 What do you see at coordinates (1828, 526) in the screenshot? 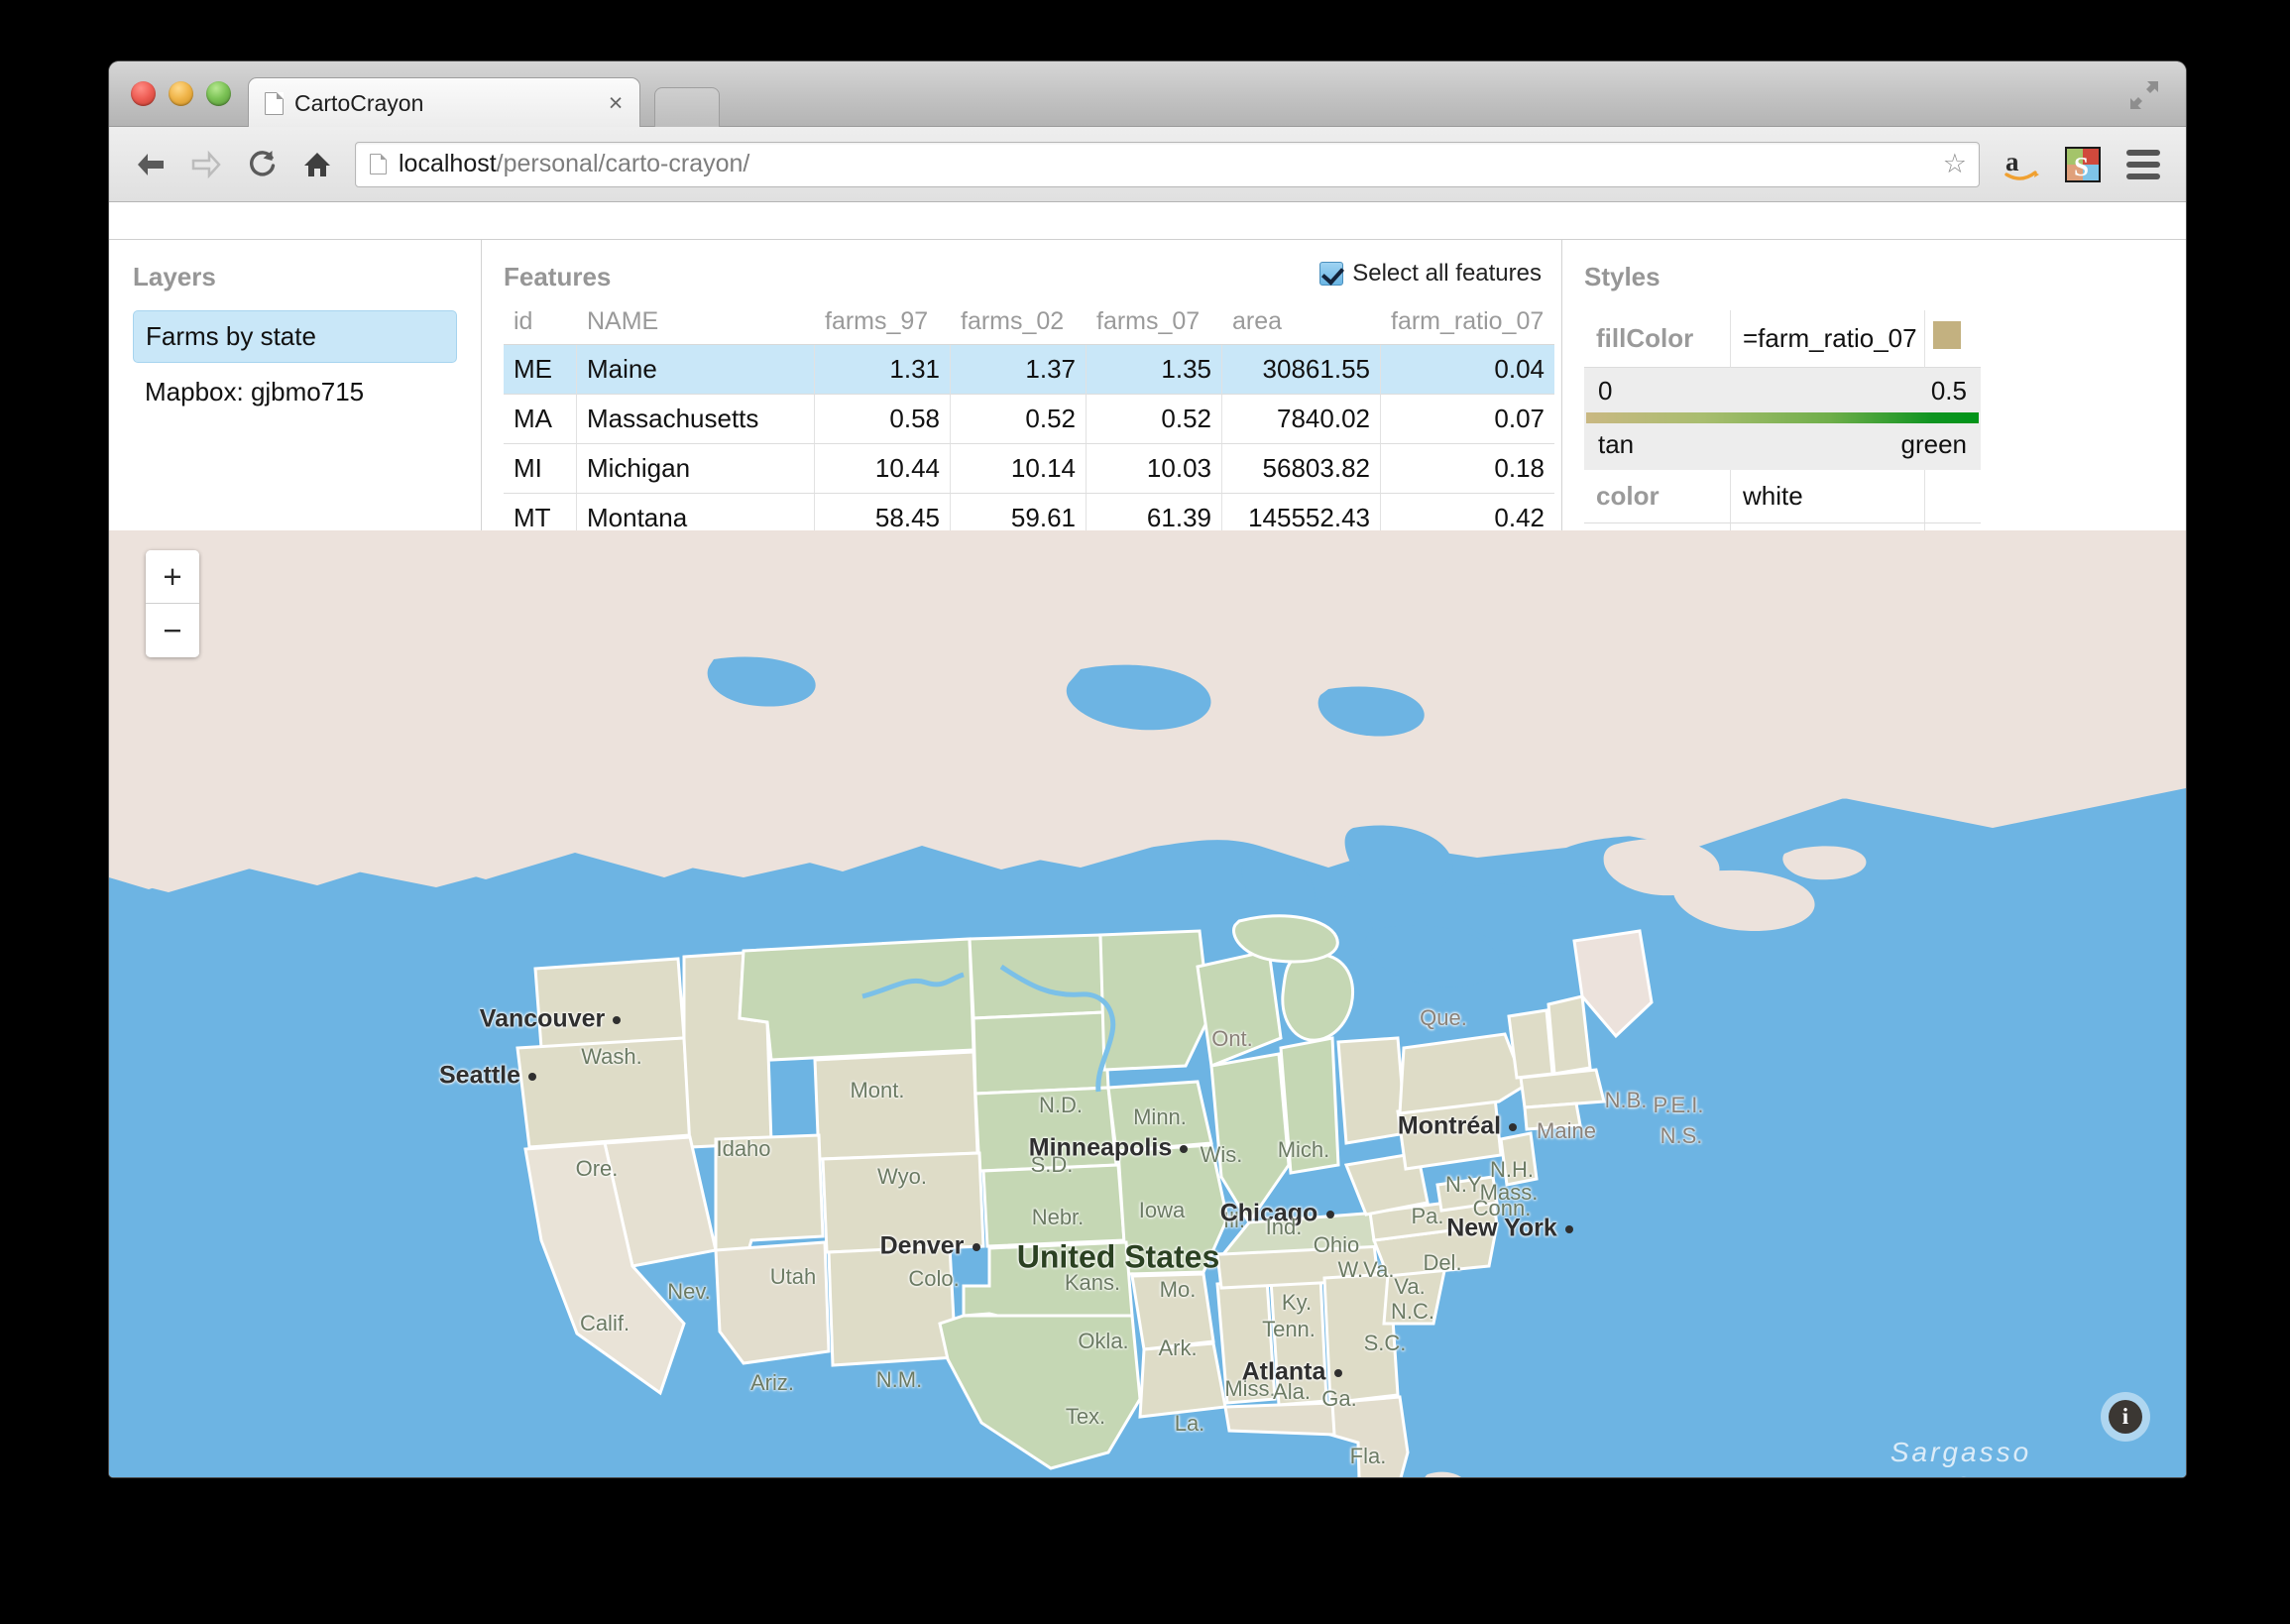
I see `style-value-weight: 1` at bounding box center [1828, 526].